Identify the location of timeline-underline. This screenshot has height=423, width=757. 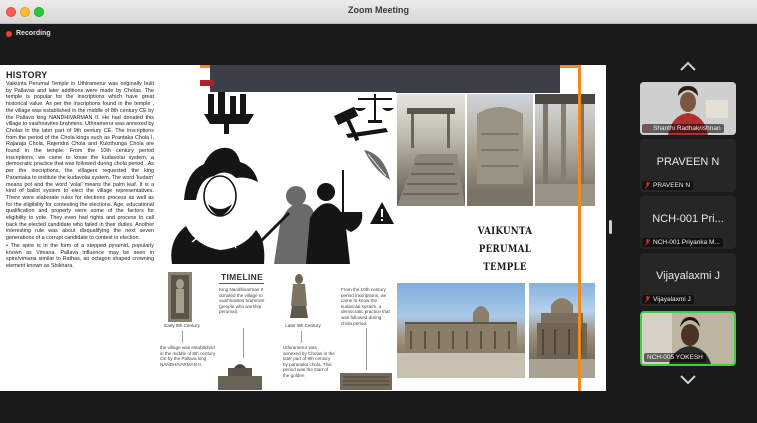
(241, 283).